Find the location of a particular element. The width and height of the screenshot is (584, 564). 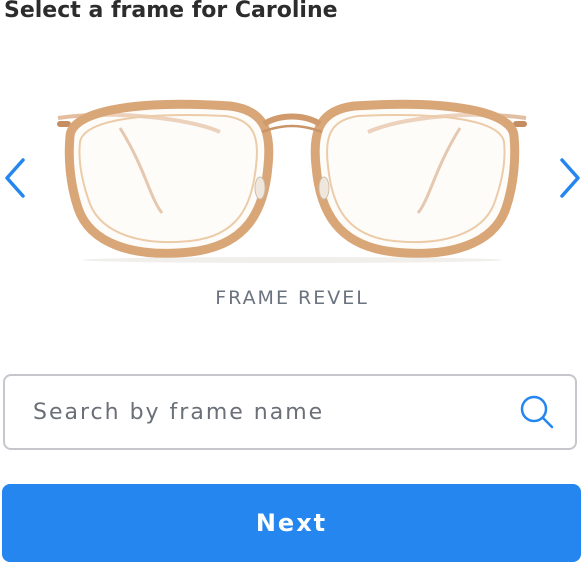

next-frame-button is located at coordinates (569, 178).